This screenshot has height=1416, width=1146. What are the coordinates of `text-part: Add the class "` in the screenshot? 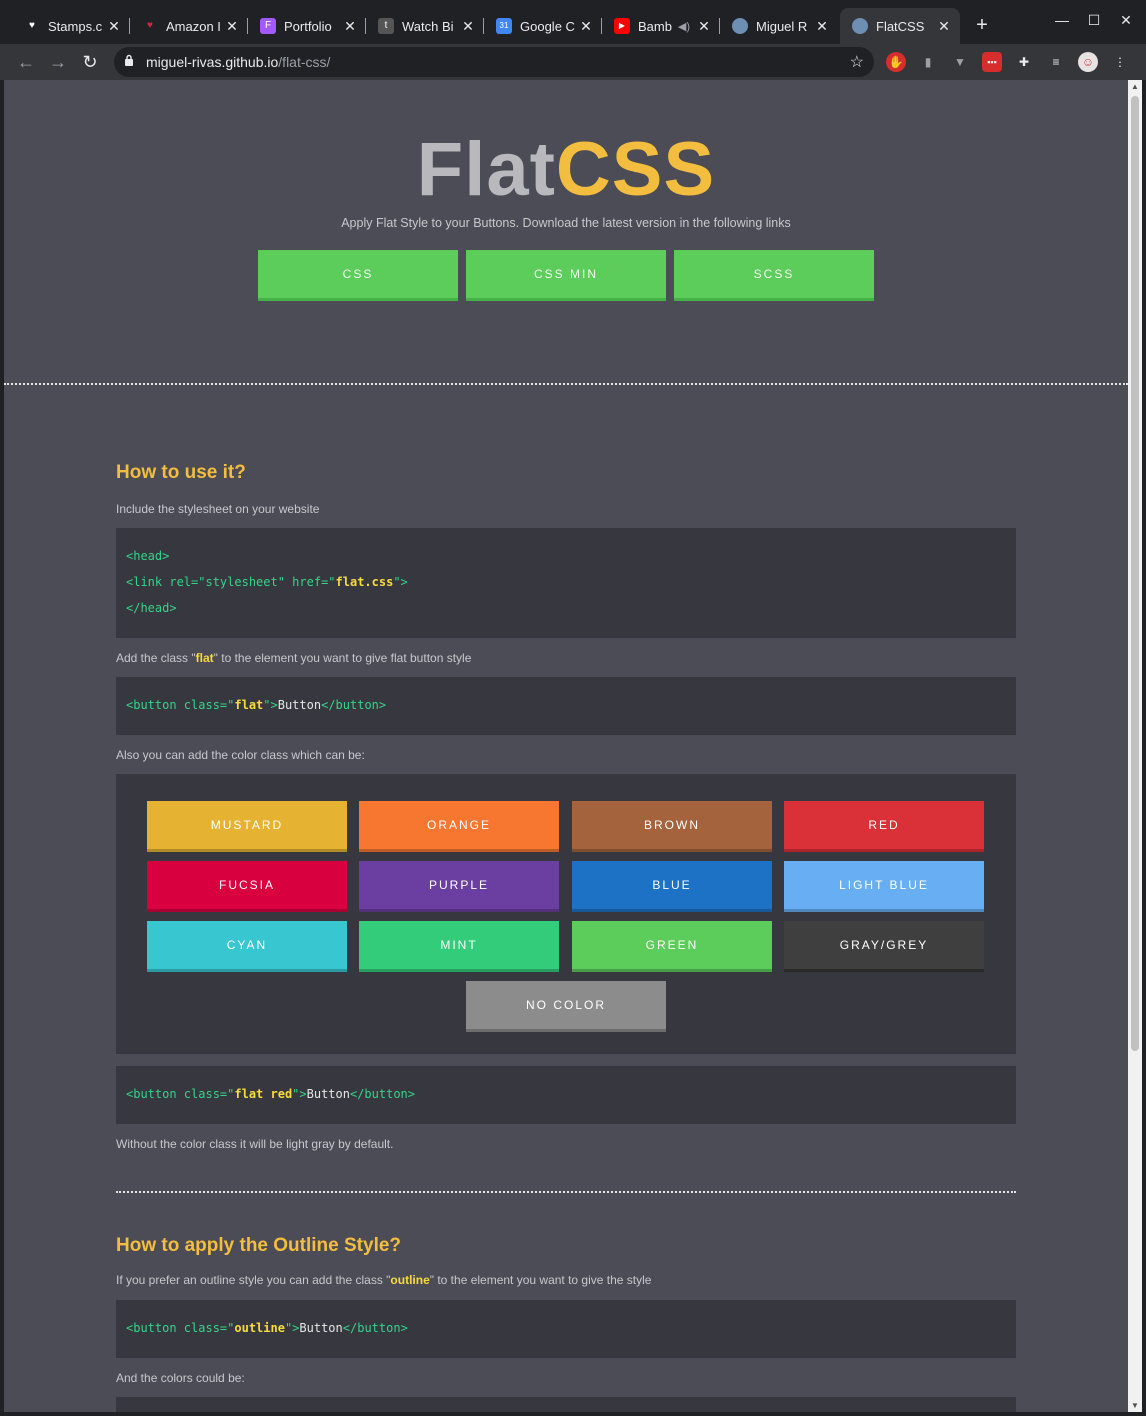 It's located at (156, 658).